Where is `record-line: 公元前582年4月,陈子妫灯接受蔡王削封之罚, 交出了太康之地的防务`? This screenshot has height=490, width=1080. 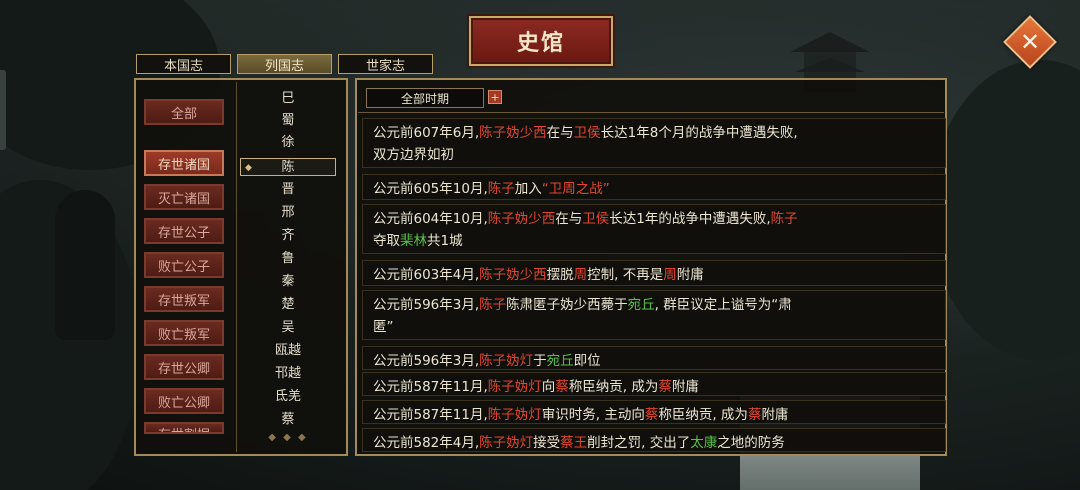
record-line: 公元前582年4月,陈子妫灯接受蔡王削封之罚, 交出了太康之地的防务 is located at coordinates (659, 443).